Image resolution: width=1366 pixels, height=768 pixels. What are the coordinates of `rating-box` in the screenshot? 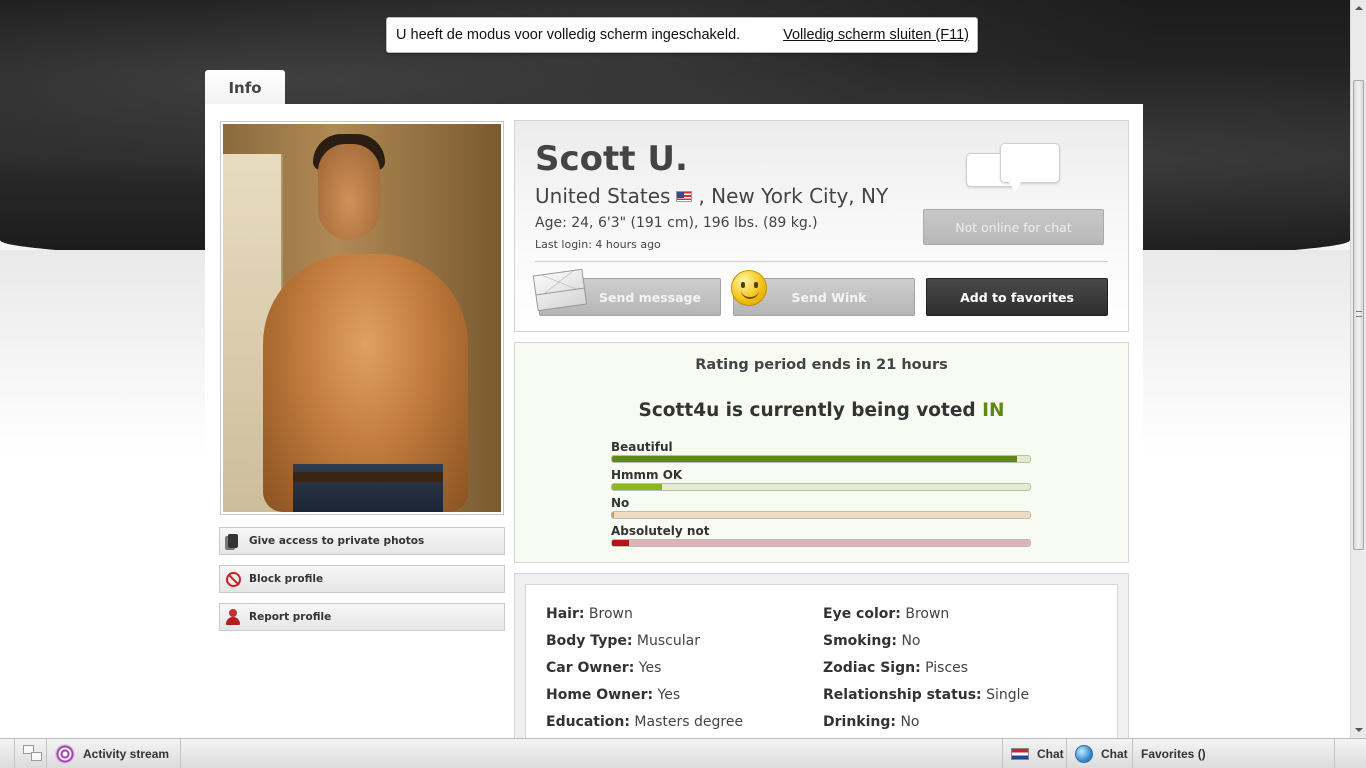 It's located at (821, 452).